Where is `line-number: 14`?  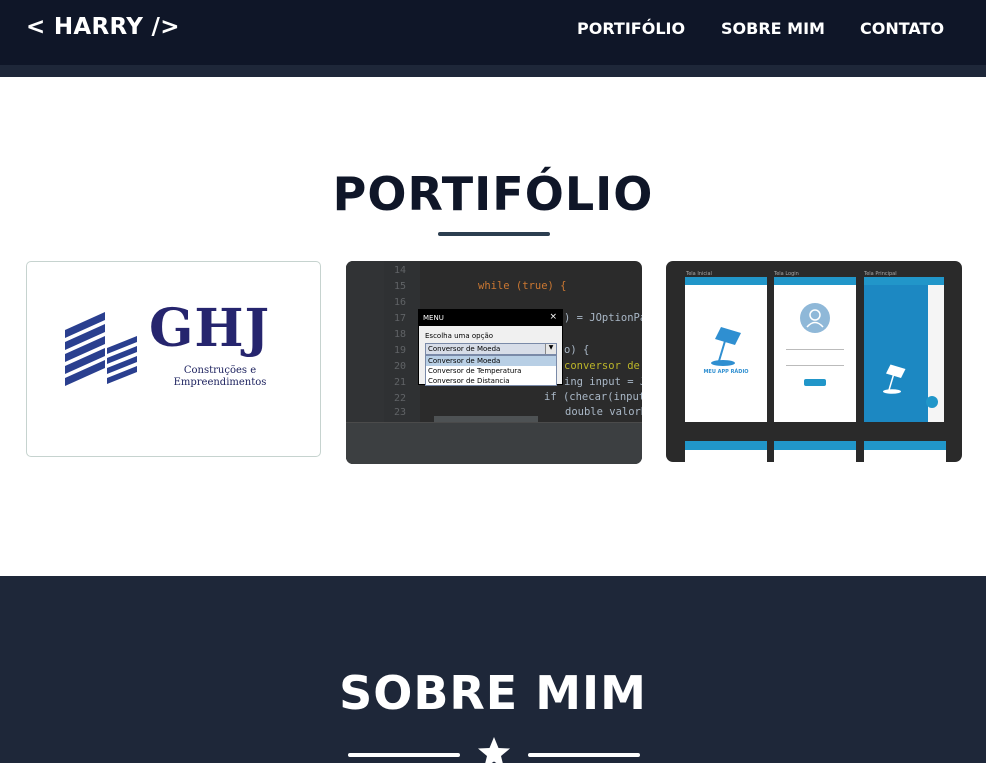
line-number: 14 is located at coordinates (400, 270).